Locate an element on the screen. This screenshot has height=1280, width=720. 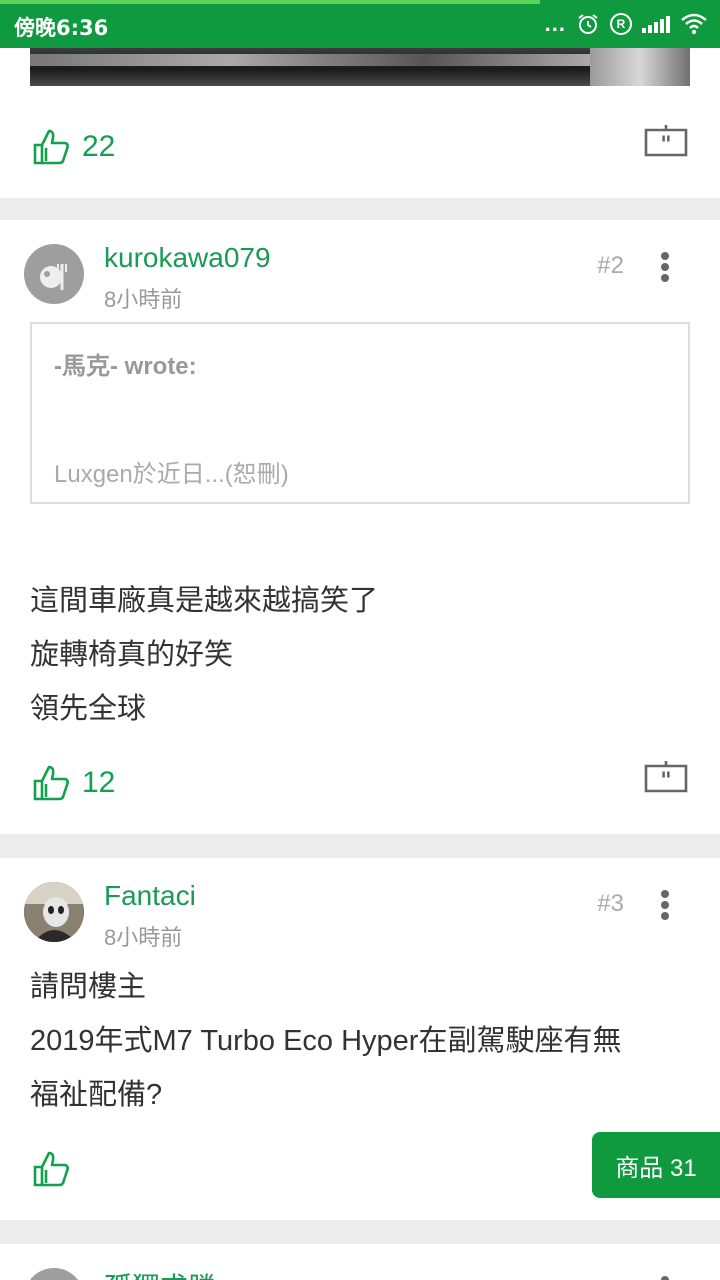
status-bar: 傍晚6:36 ... R is located at coordinates (360, 24).